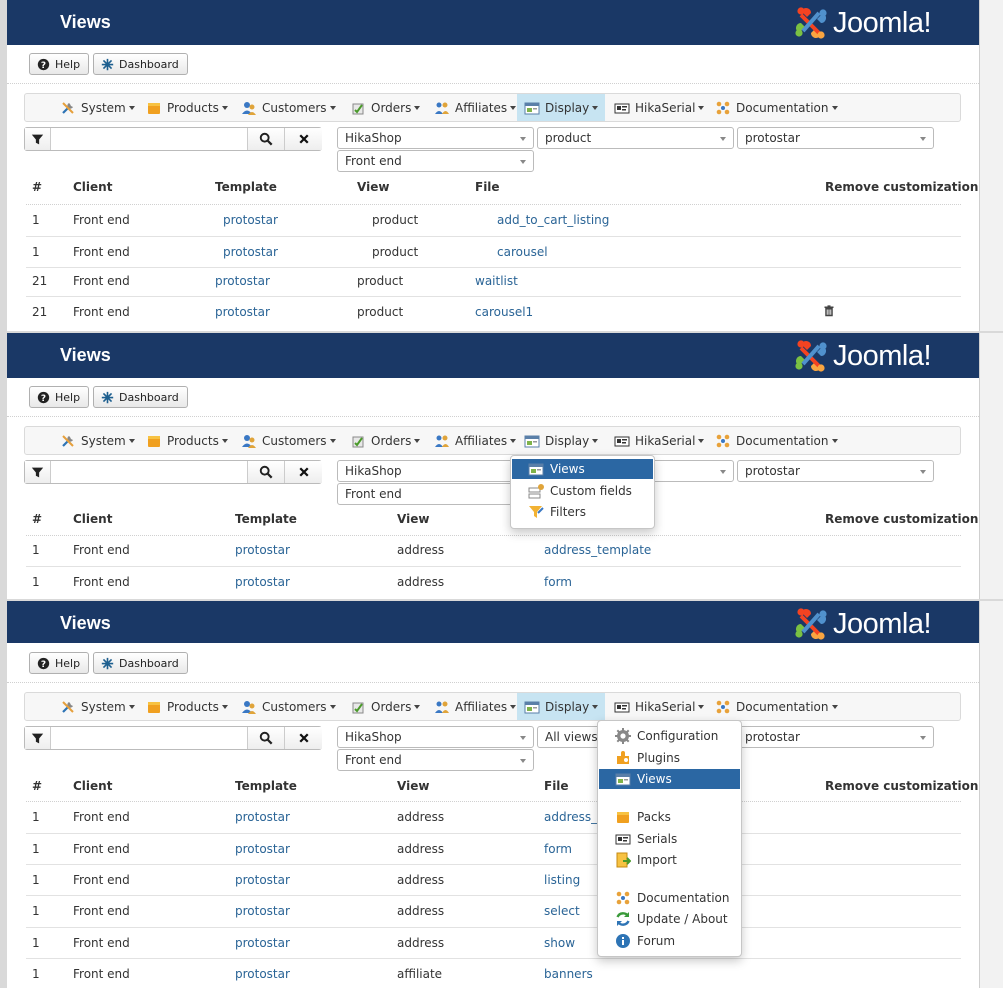 Image resolution: width=1003 pixels, height=988 pixels. What do you see at coordinates (504, 312) in the screenshot?
I see `file-link: carousel1` at bounding box center [504, 312].